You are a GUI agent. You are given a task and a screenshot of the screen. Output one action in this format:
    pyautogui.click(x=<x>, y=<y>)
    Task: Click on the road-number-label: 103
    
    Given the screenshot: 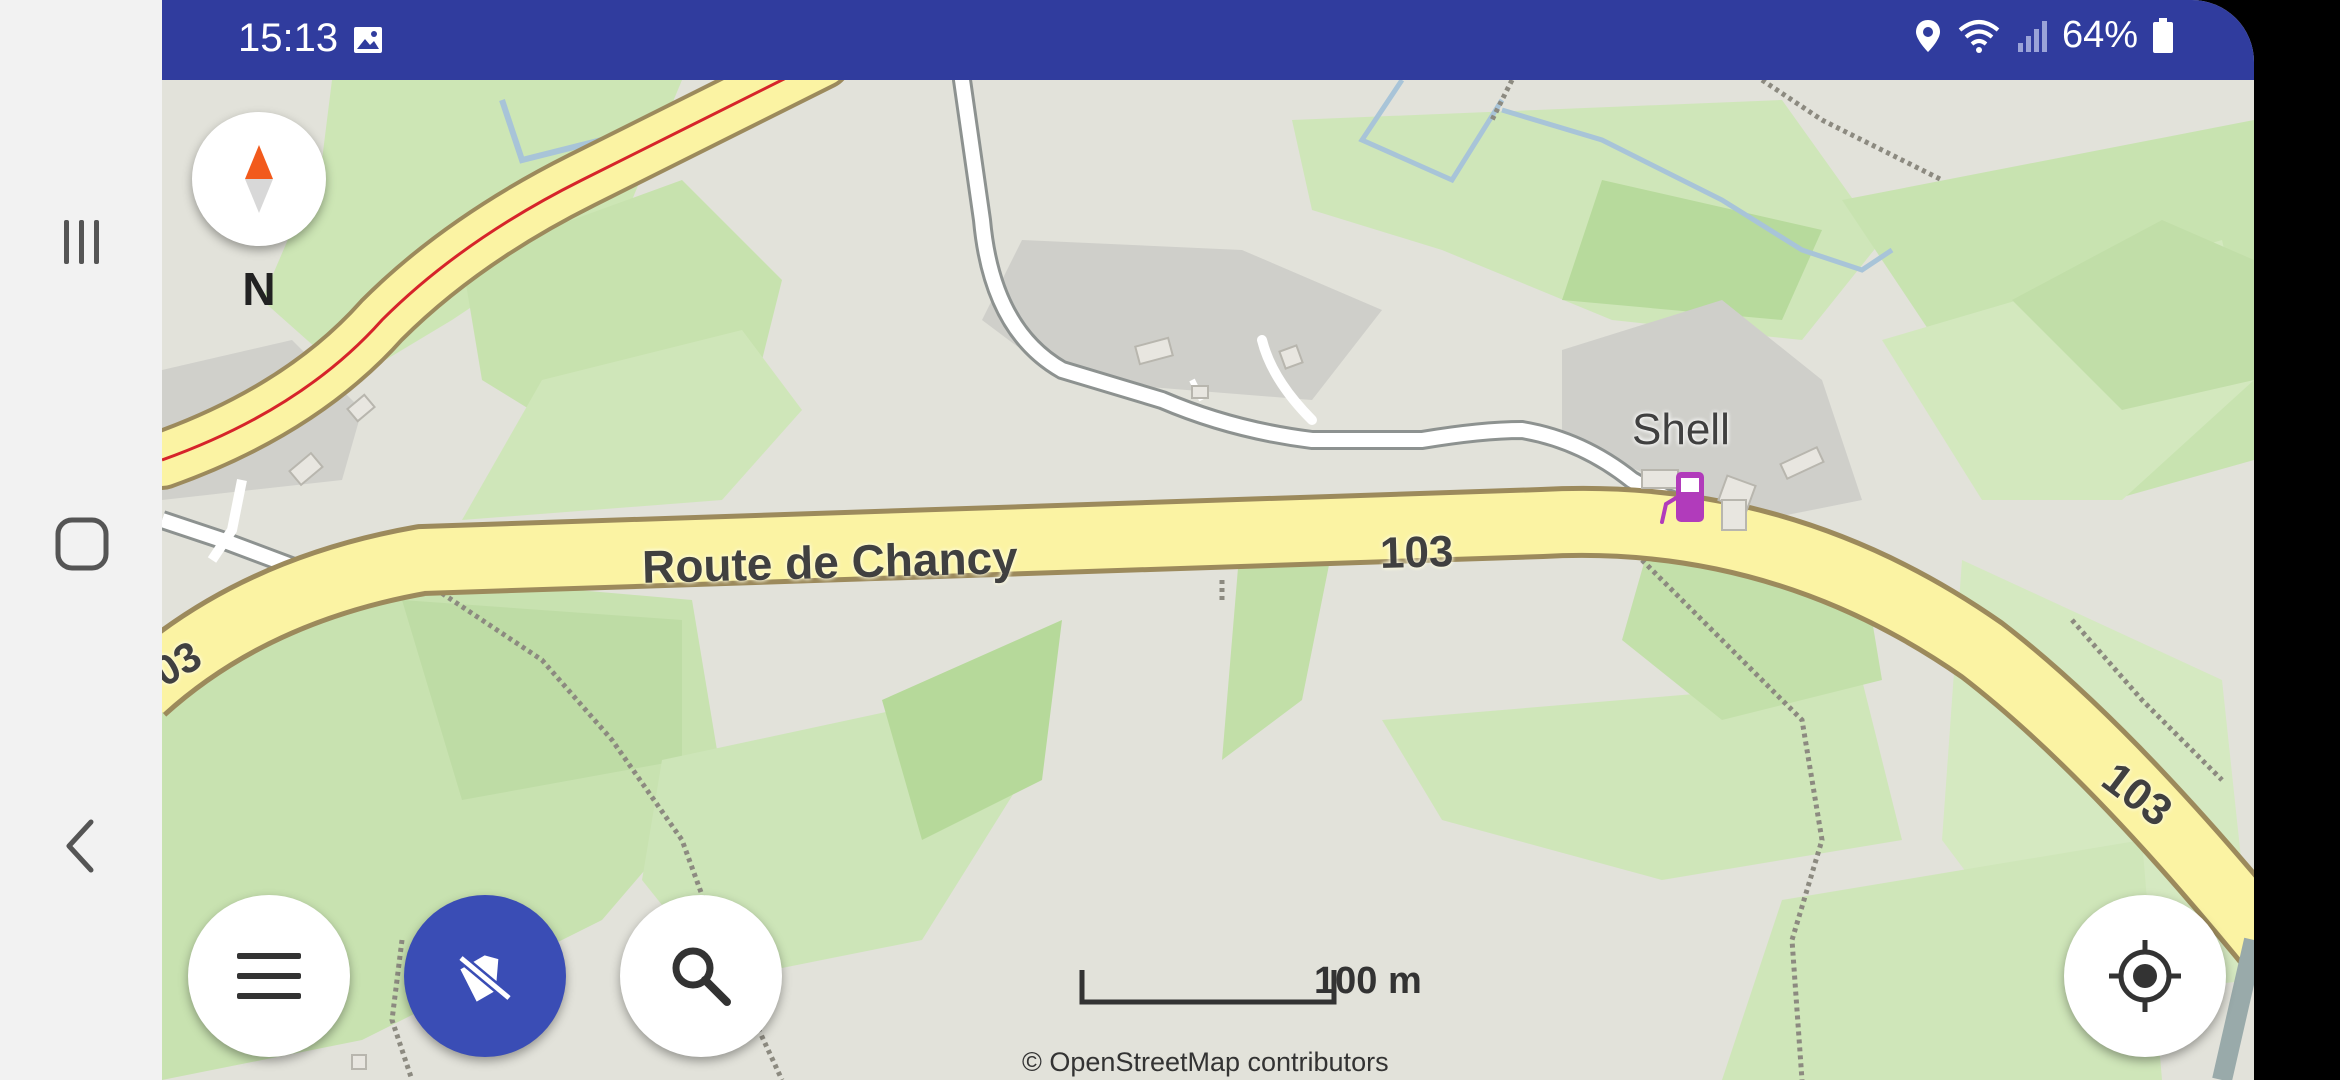 What is the action you would take?
    pyautogui.click(x=1417, y=552)
    